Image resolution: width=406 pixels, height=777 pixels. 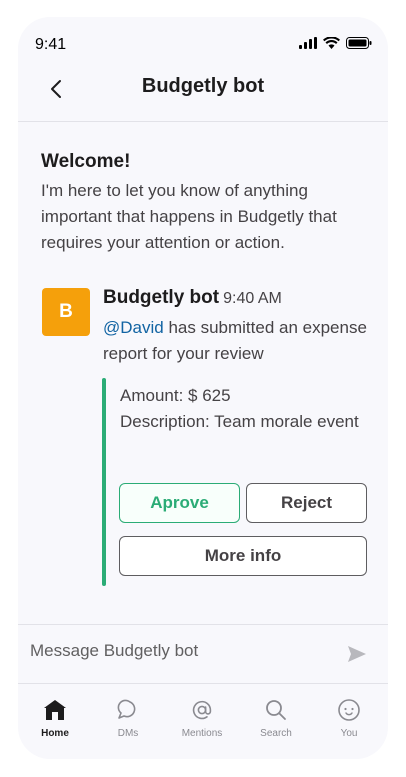 I want to click on tab-search: Search, so click(x=276, y=718).